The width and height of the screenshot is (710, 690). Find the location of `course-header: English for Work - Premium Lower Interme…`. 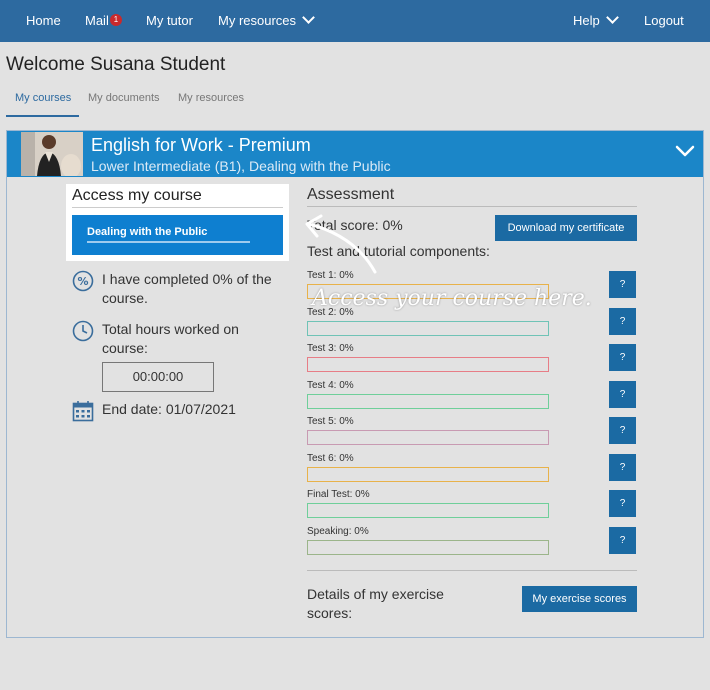

course-header: English for Work - Premium Lower Interme… is located at coordinates (355, 154).